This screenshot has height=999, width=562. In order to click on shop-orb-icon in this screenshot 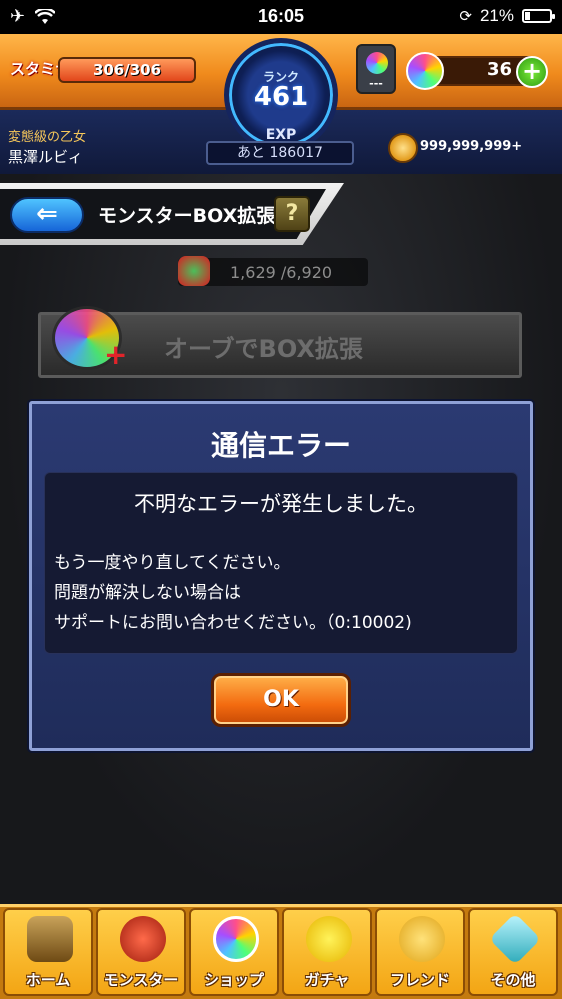, I will do `click(236, 939)`.